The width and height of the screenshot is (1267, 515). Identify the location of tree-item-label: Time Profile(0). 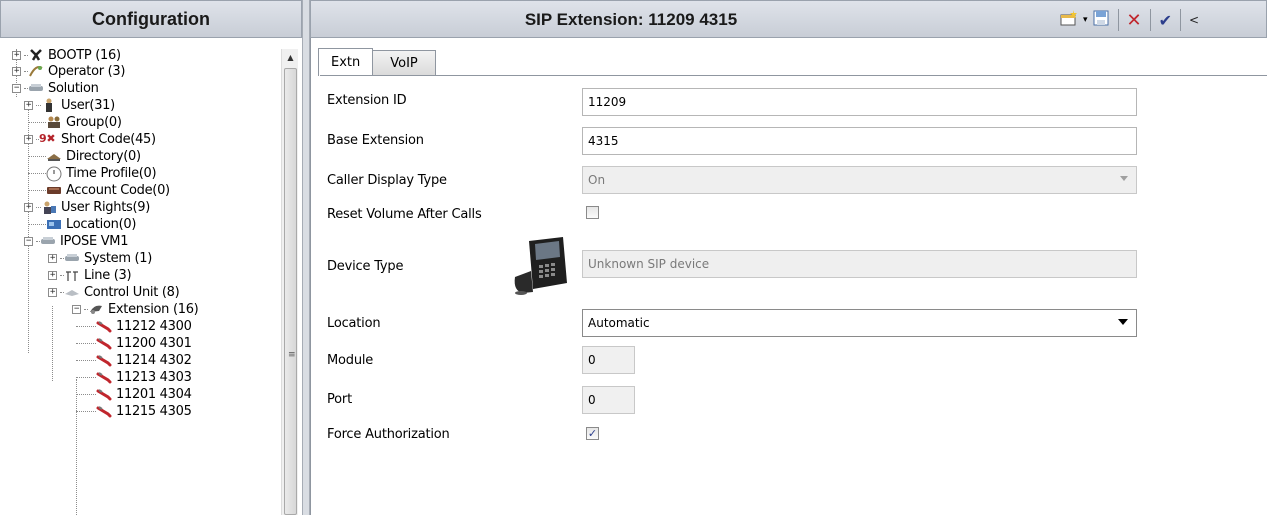
(111, 173).